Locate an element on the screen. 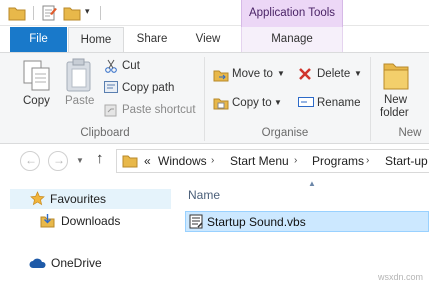 The image size is (429, 286). up-button: ↑ is located at coordinates (100, 158).